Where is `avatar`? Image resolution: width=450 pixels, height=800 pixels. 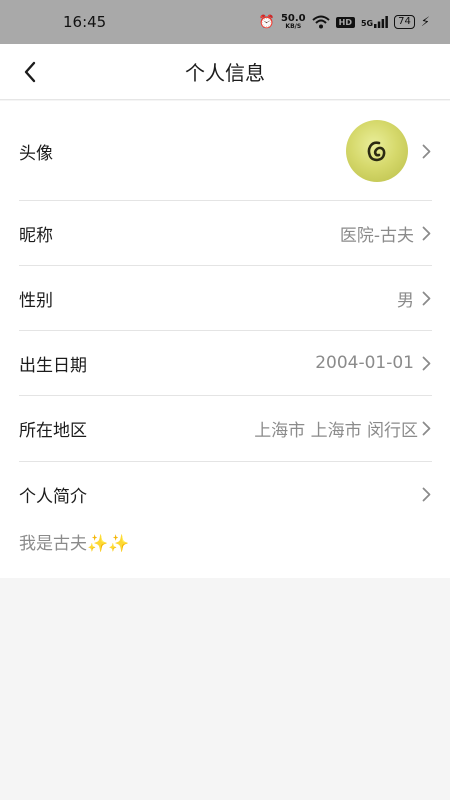 avatar is located at coordinates (377, 151).